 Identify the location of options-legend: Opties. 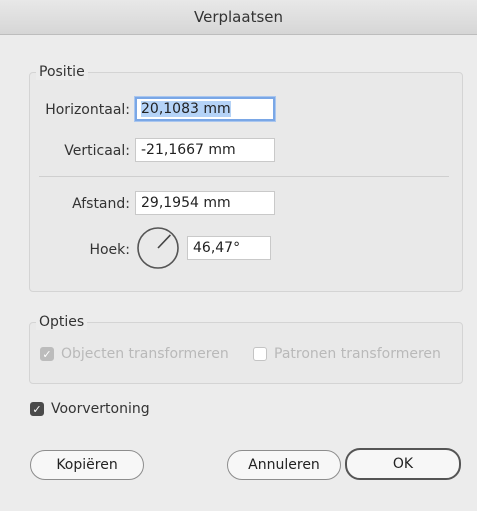
(62, 322).